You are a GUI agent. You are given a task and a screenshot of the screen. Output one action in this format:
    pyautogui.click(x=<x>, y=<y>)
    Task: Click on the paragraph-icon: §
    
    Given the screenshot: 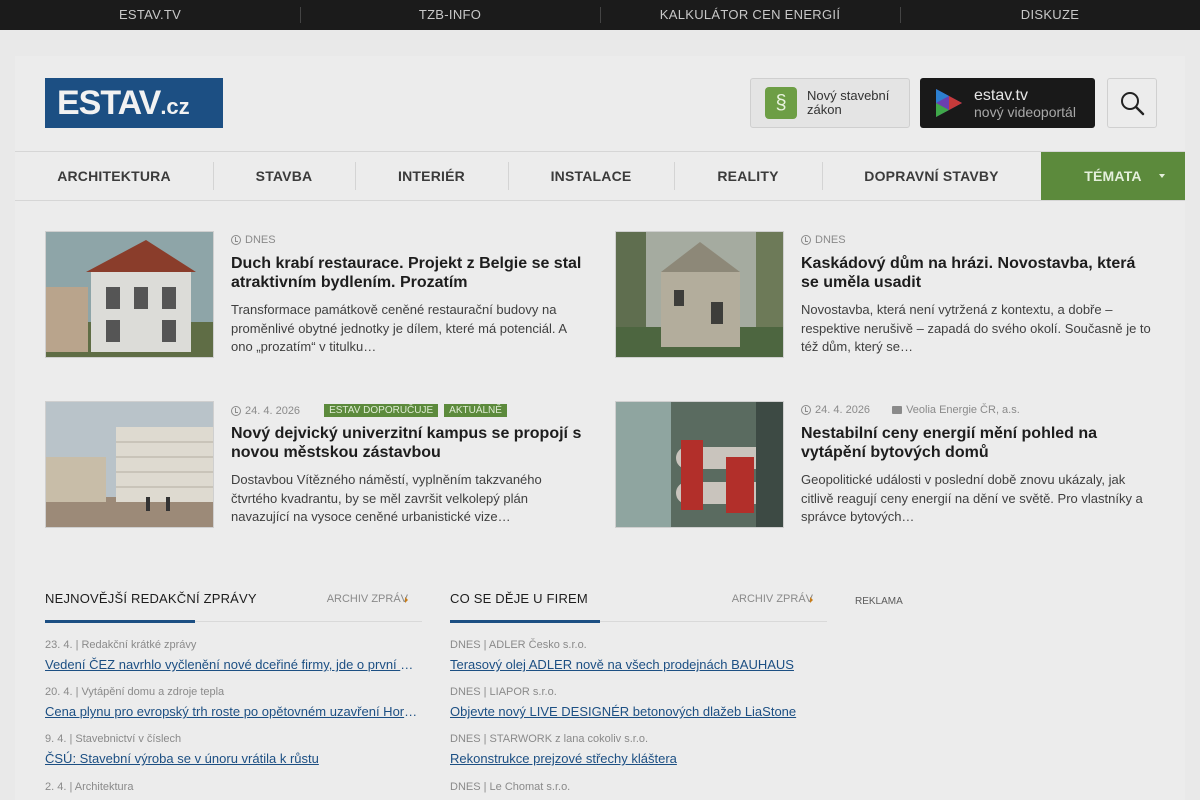 What is the action you would take?
    pyautogui.click(x=781, y=103)
    